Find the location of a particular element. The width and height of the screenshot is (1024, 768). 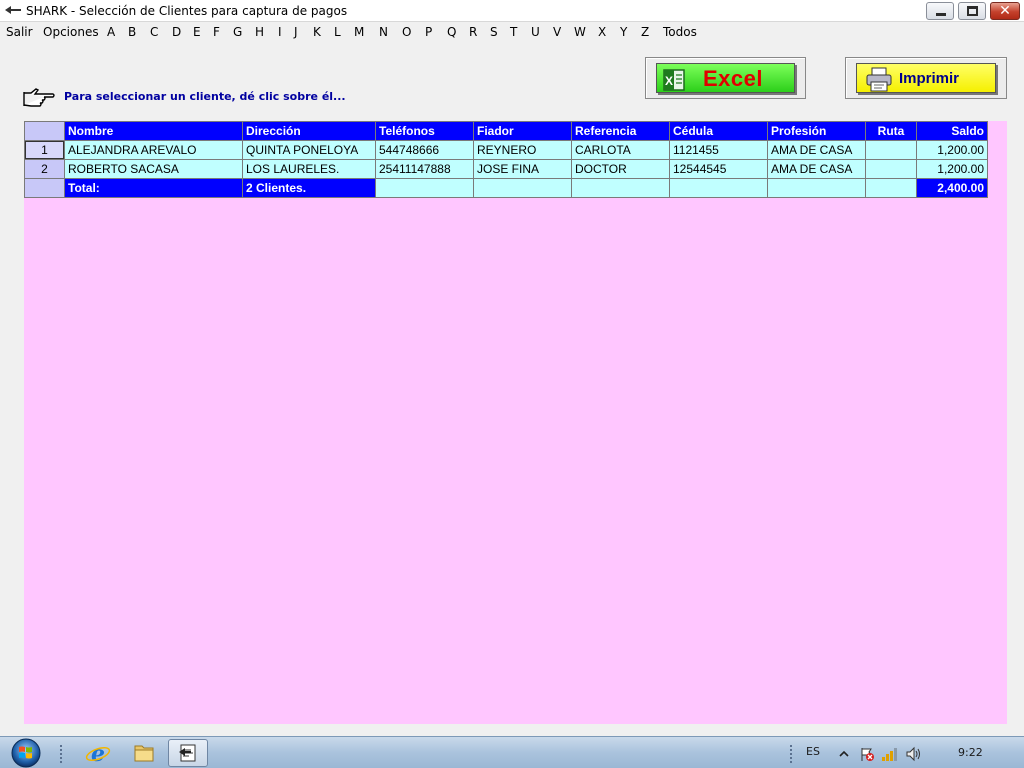

column-header-profesion: Profesión is located at coordinates (816, 131).